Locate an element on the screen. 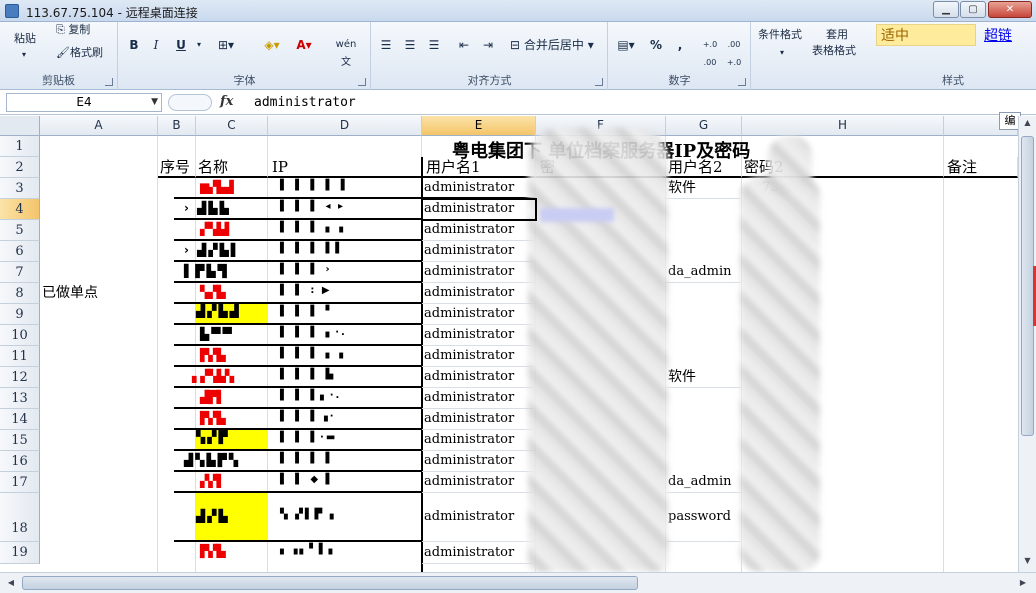 Image resolution: width=1036 pixels, height=593 pixels. align-left-icon: ☰ is located at coordinates (386, 45).